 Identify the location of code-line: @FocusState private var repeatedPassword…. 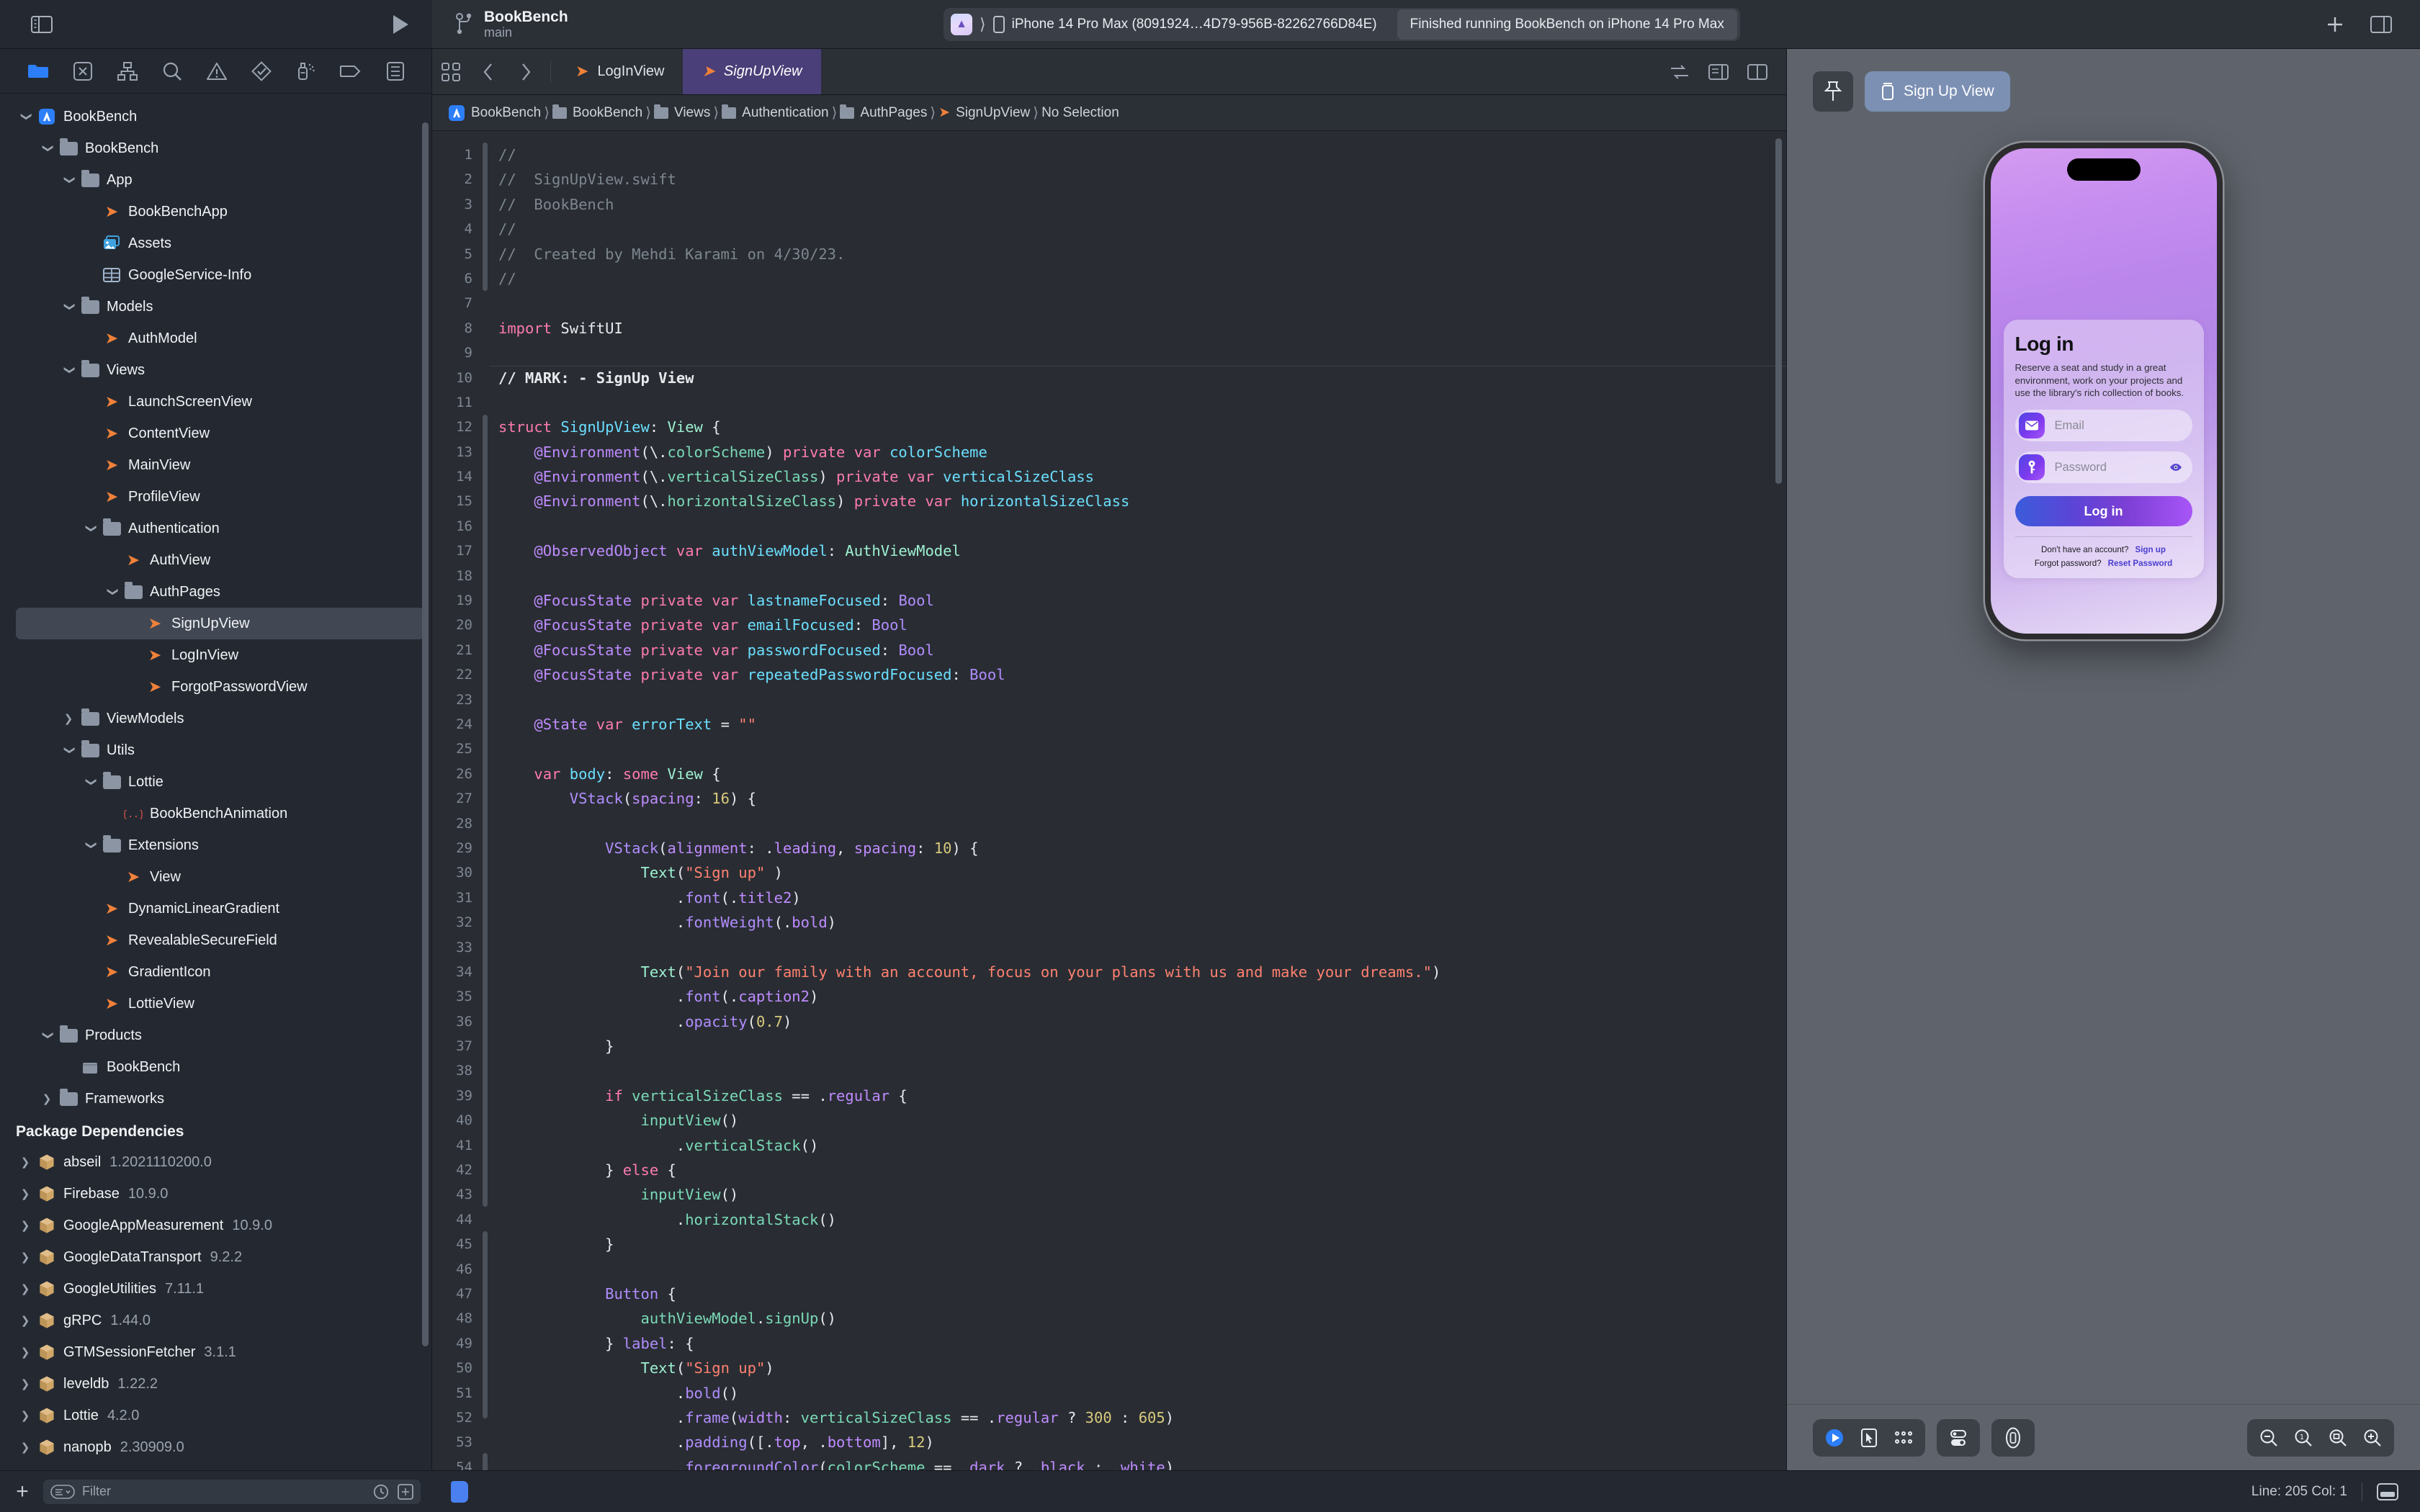
(1138, 674).